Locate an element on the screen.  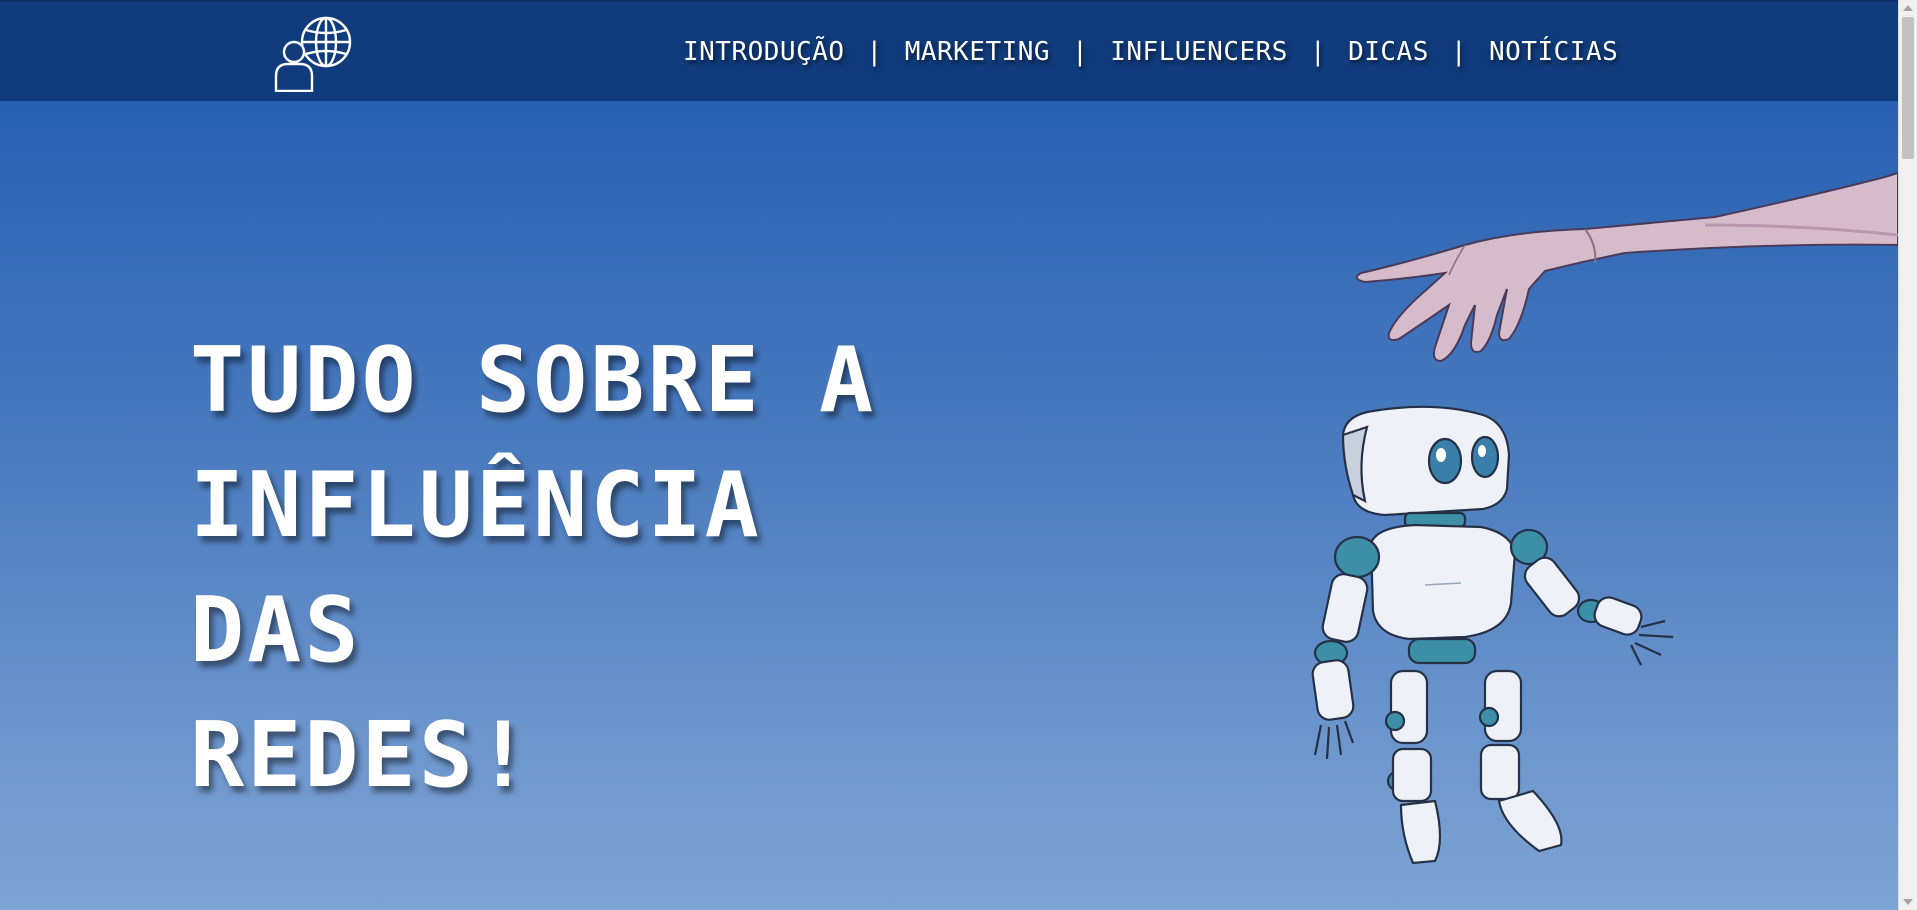
hero-title-line: TUDO SOBRE A is located at coordinates (533, 380).